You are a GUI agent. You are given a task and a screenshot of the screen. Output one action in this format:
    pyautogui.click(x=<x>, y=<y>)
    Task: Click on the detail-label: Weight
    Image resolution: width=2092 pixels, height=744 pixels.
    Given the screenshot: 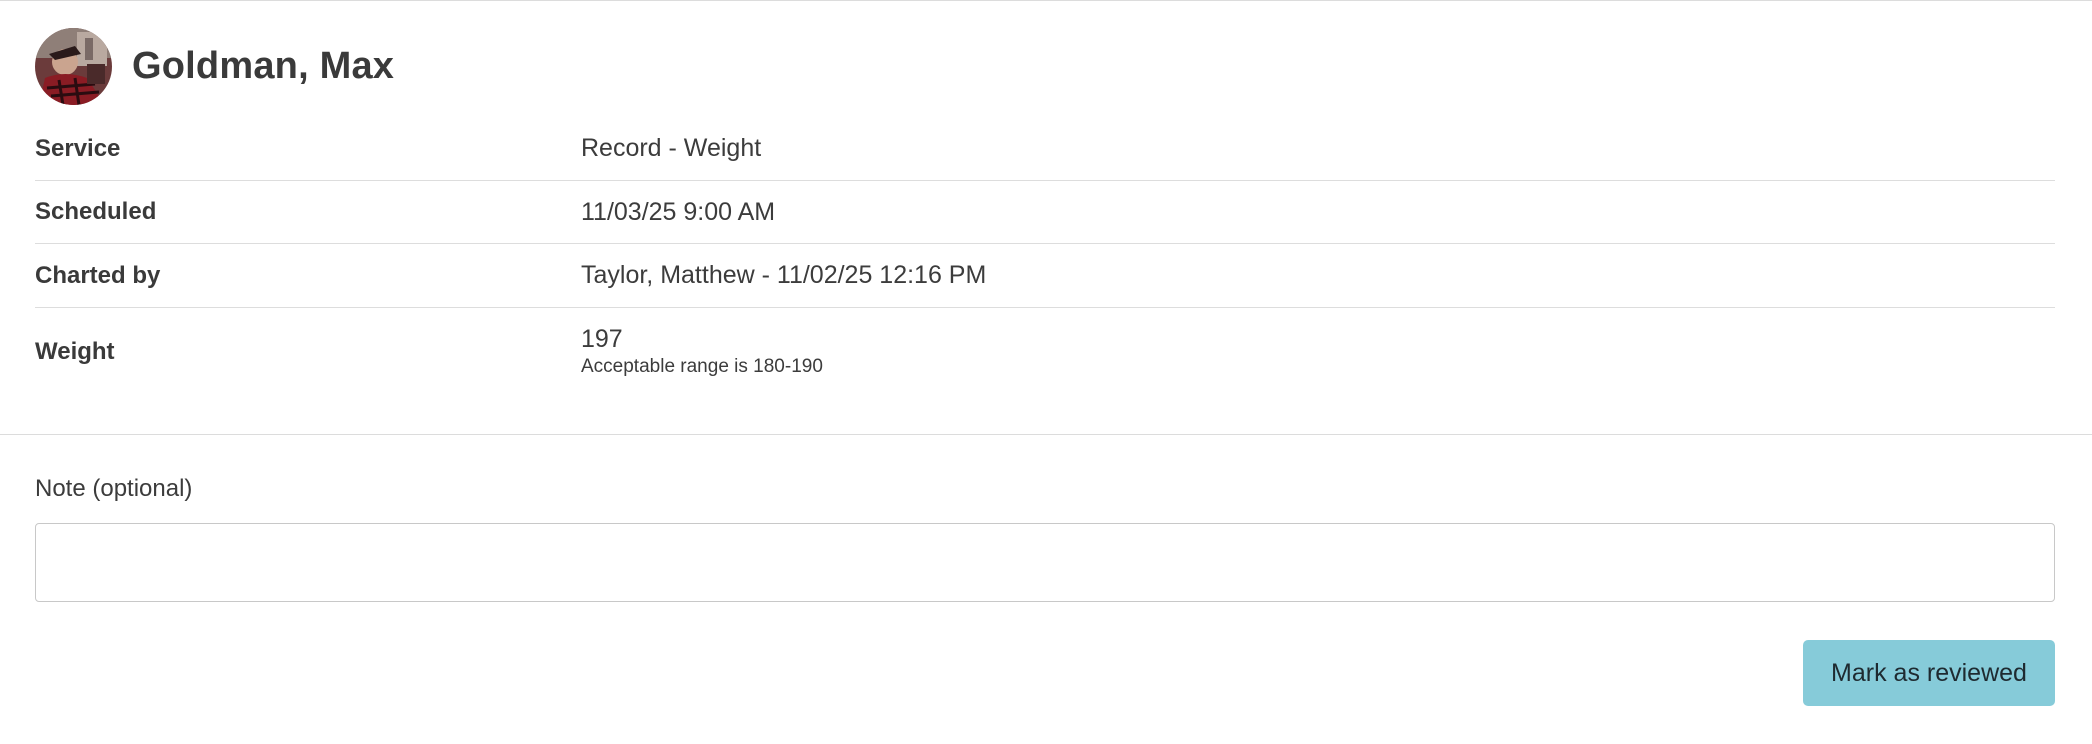 What is the action you would take?
    pyautogui.click(x=75, y=351)
    